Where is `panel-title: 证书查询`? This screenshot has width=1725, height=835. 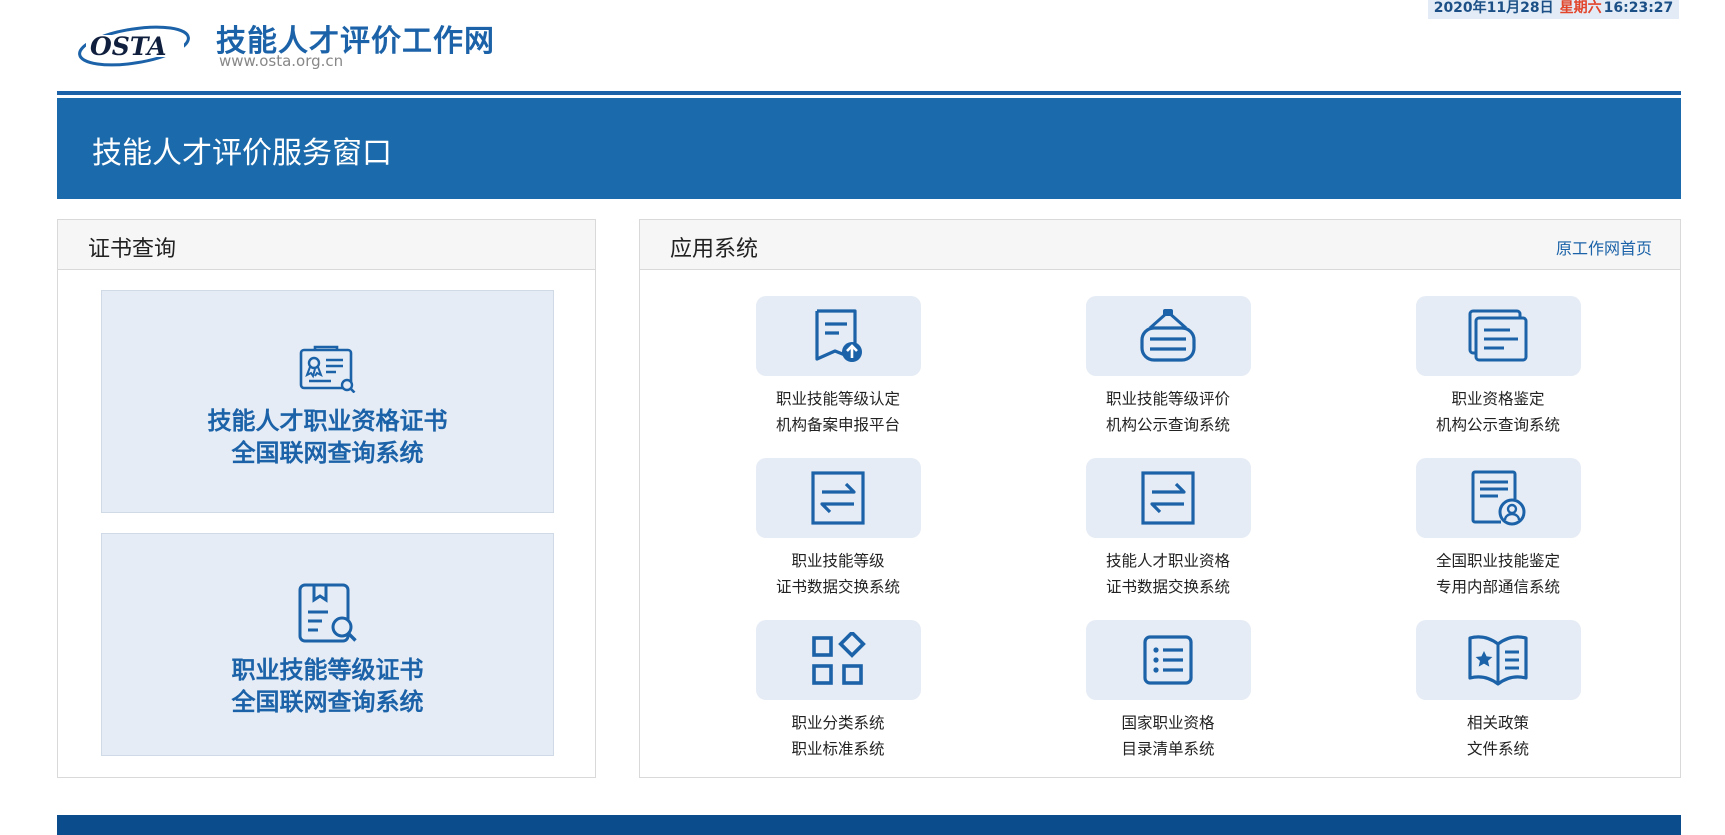
panel-title: 证书查询 is located at coordinates (132, 249).